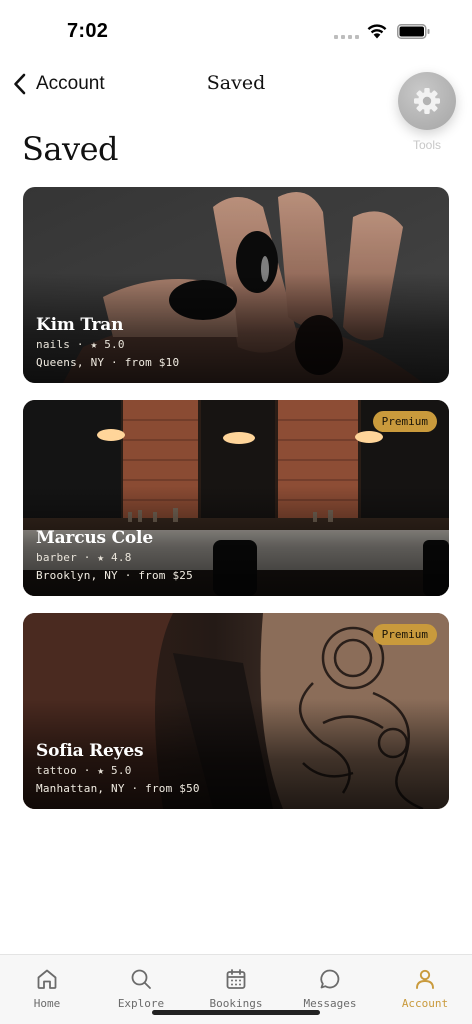 The height and width of the screenshot is (1024, 472). I want to click on tab-home: Home, so click(47, 992).